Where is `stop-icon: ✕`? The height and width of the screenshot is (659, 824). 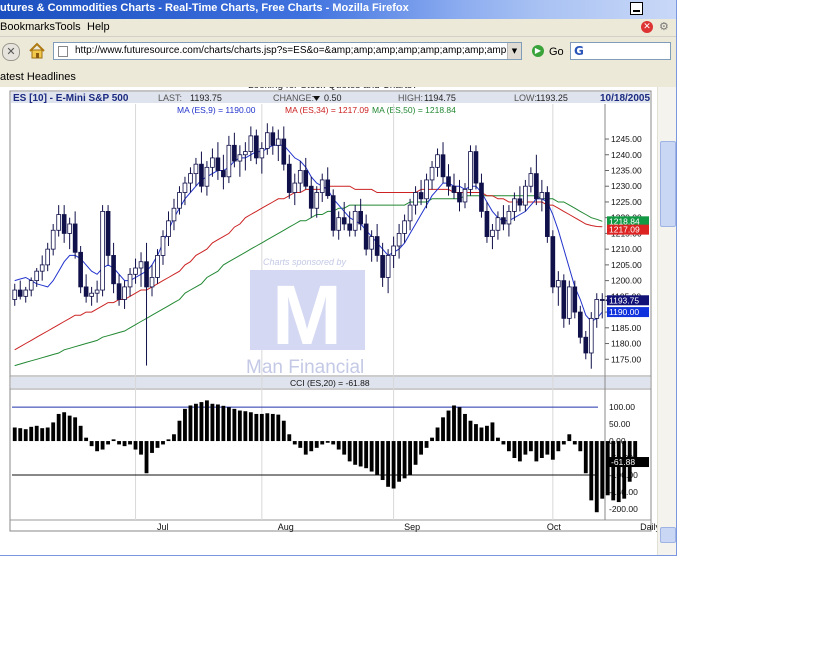 stop-icon: ✕ is located at coordinates (11, 52).